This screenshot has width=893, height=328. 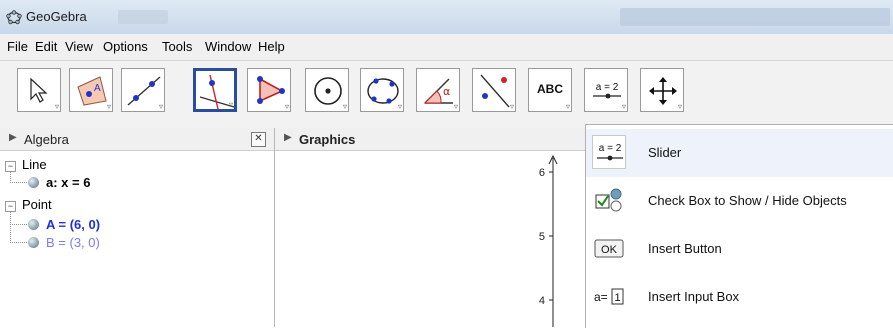 What do you see at coordinates (68, 182) in the screenshot?
I see `object-a: a: x = 6` at bounding box center [68, 182].